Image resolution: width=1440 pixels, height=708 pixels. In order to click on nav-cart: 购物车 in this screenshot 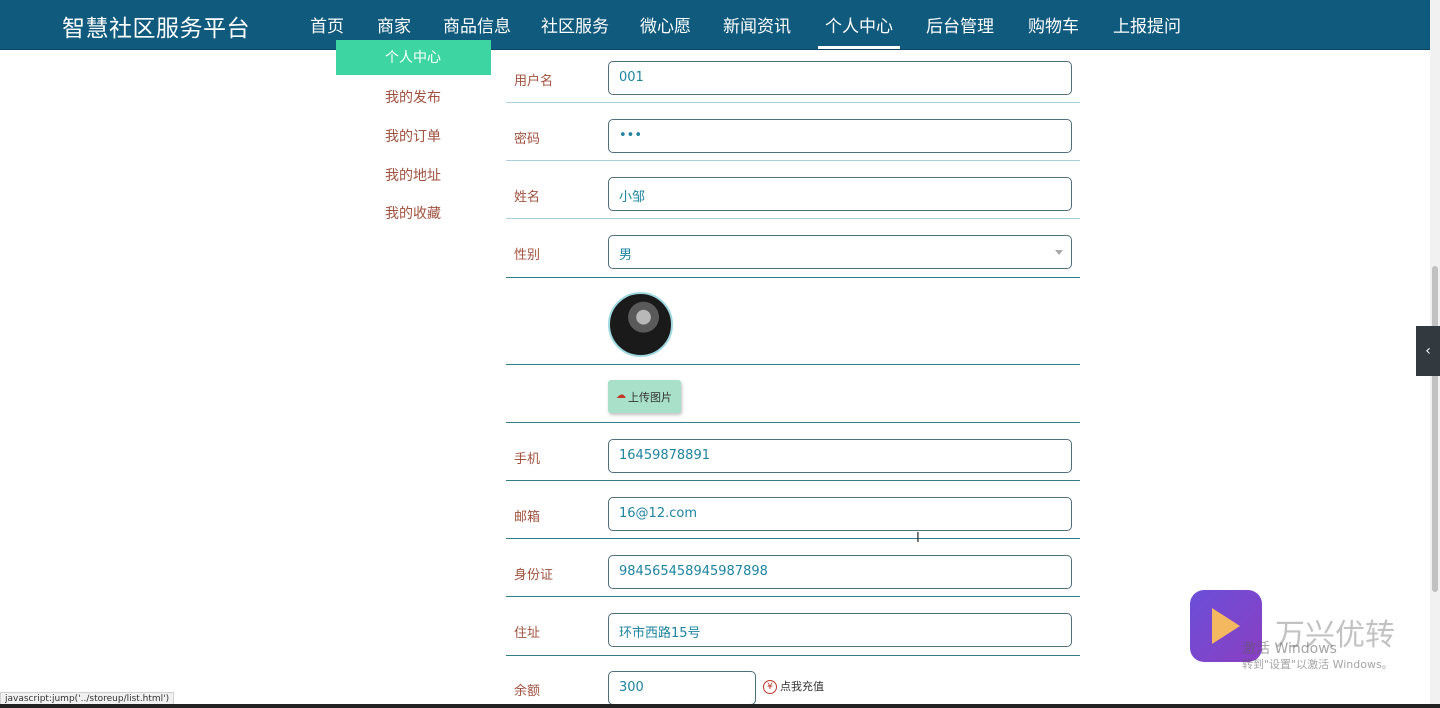, I will do `click(1053, 24)`.